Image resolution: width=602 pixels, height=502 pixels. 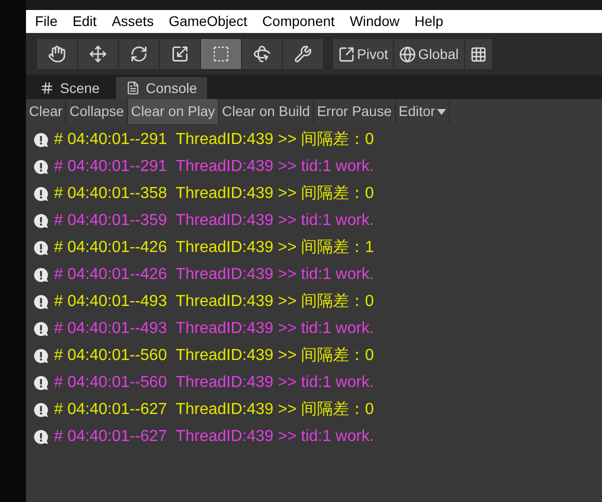 What do you see at coordinates (429, 54) in the screenshot?
I see `global-button: Global` at bounding box center [429, 54].